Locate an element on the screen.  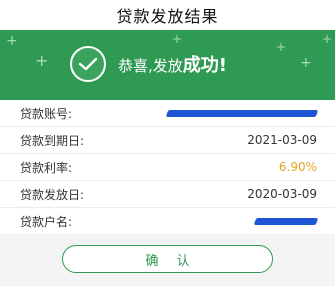
account-name-redacted is located at coordinates (286, 221).